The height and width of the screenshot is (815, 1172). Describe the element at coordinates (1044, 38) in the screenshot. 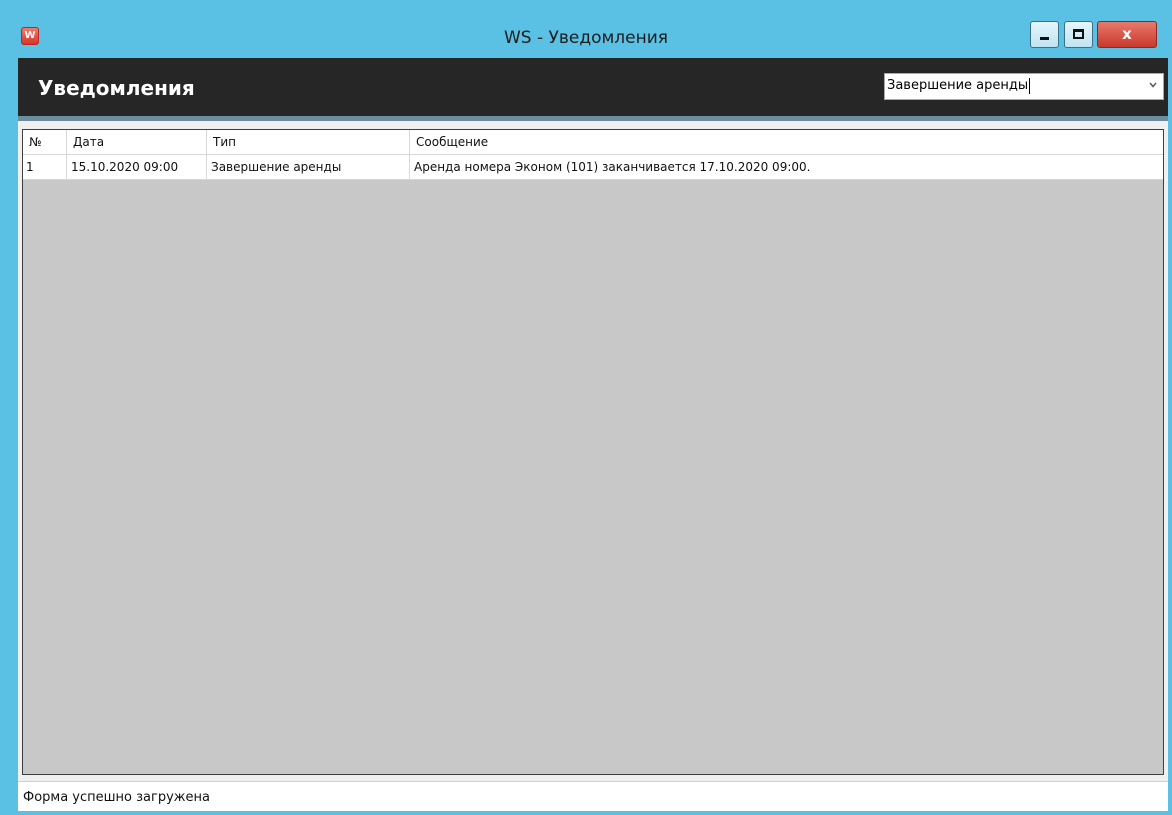

I see `minimize-icon` at that location.